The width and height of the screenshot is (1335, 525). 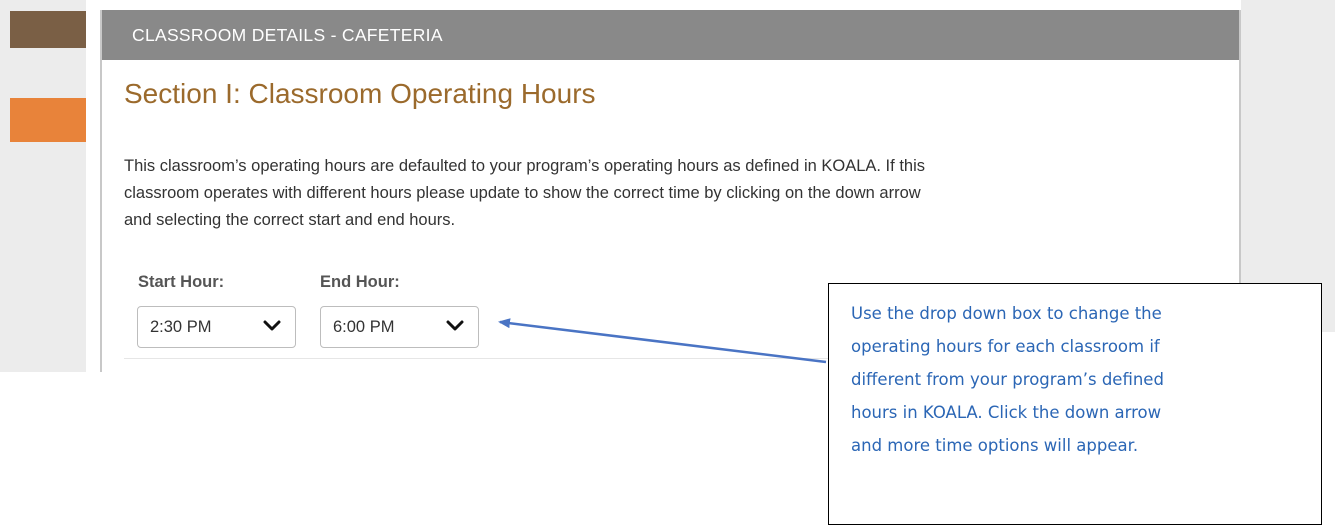 I want to click on end-hour-value: 6:00 PM, so click(x=364, y=327).